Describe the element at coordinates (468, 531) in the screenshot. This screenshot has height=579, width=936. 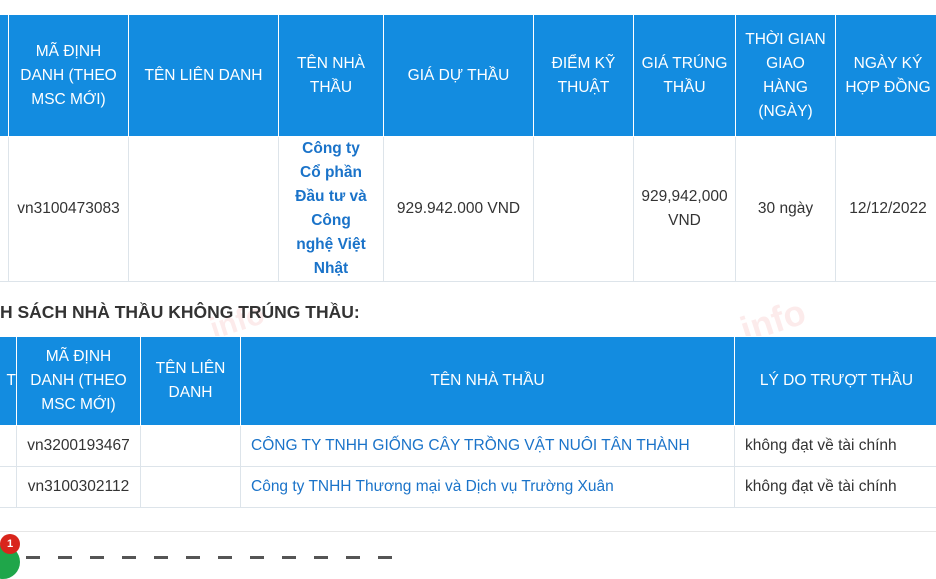
I see `divider` at that location.